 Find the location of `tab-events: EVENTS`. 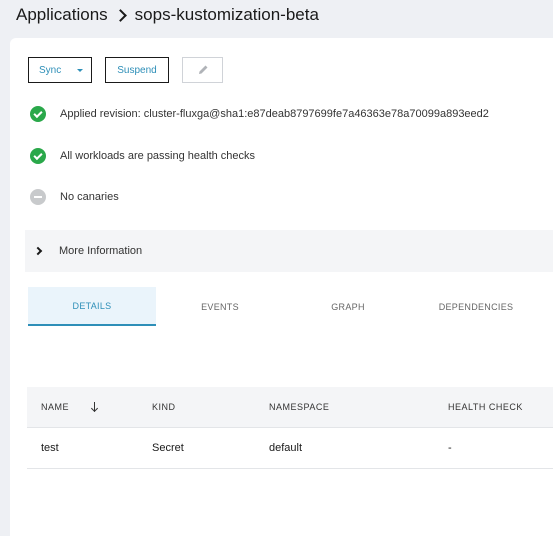

tab-events: EVENTS is located at coordinates (220, 306).